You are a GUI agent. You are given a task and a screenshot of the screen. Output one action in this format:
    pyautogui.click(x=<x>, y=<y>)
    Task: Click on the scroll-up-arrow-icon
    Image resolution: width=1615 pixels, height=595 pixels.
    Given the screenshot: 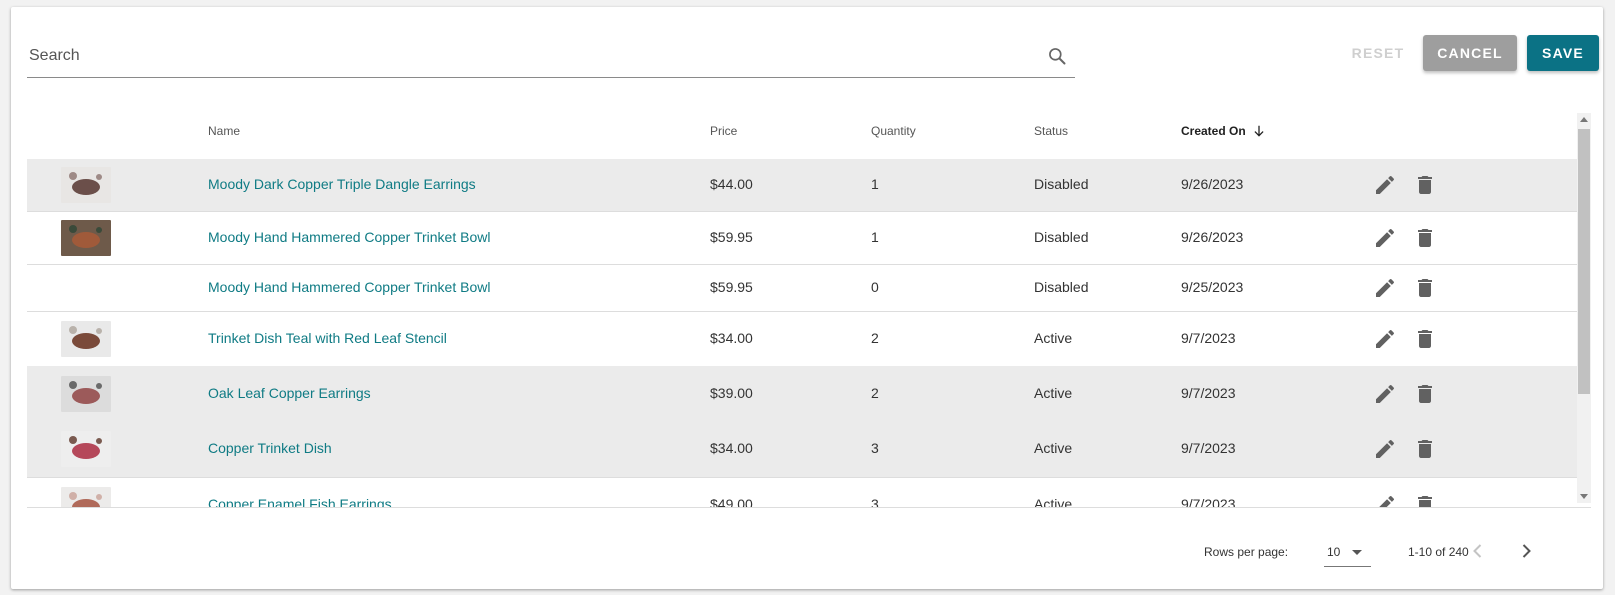 What is the action you would take?
    pyautogui.click(x=1584, y=119)
    